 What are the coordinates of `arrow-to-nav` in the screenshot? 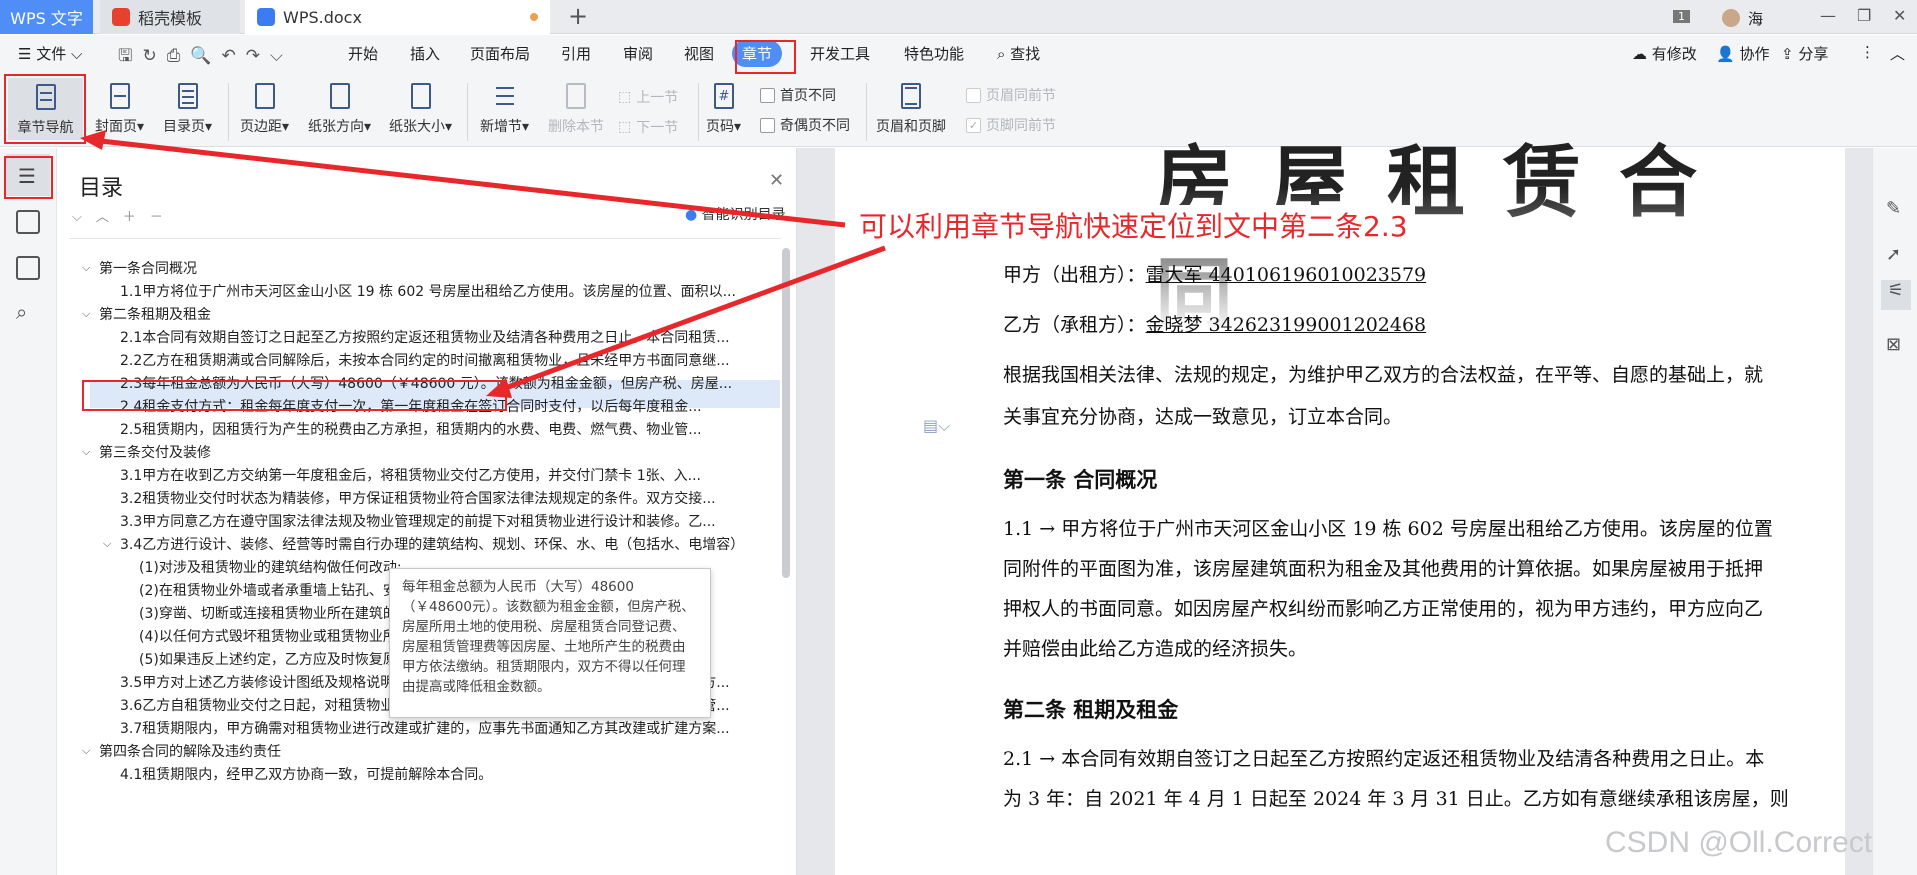 It's located at (468, 182).